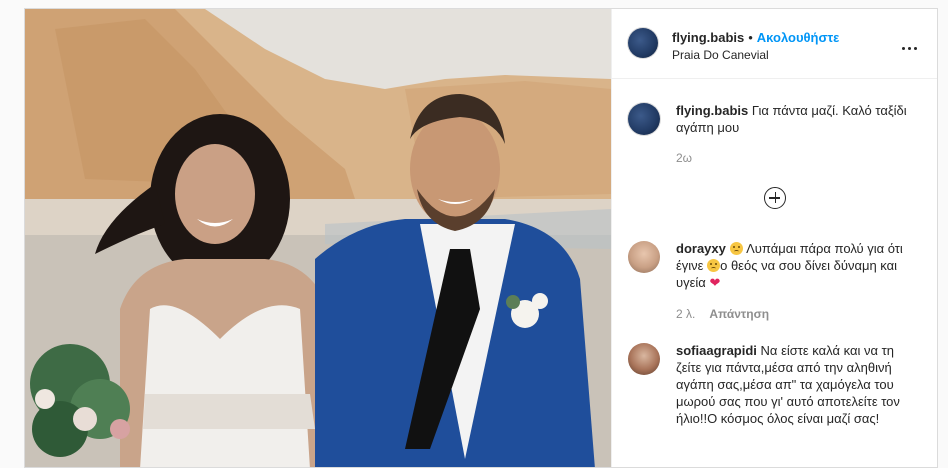 The height and width of the screenshot is (468, 948). What do you see at coordinates (755, 38) in the screenshot?
I see `author-line: flying.babis • Ακολουθήστε` at bounding box center [755, 38].